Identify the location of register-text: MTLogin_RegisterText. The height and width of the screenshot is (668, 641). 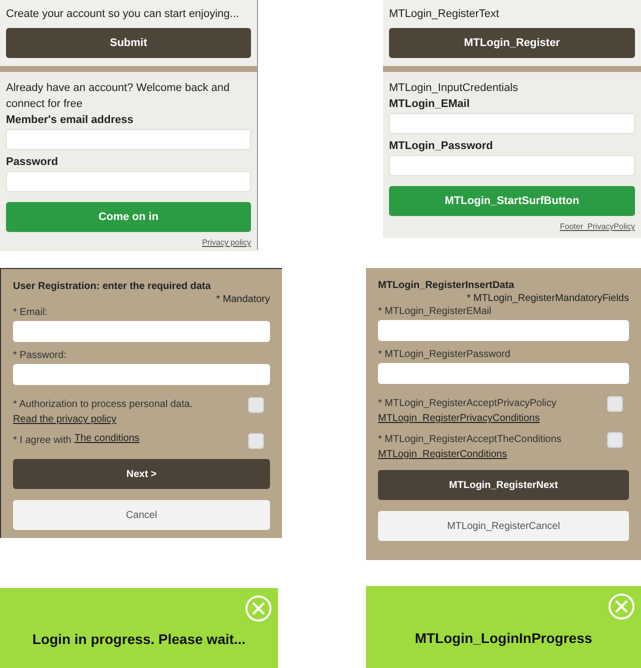
(444, 14).